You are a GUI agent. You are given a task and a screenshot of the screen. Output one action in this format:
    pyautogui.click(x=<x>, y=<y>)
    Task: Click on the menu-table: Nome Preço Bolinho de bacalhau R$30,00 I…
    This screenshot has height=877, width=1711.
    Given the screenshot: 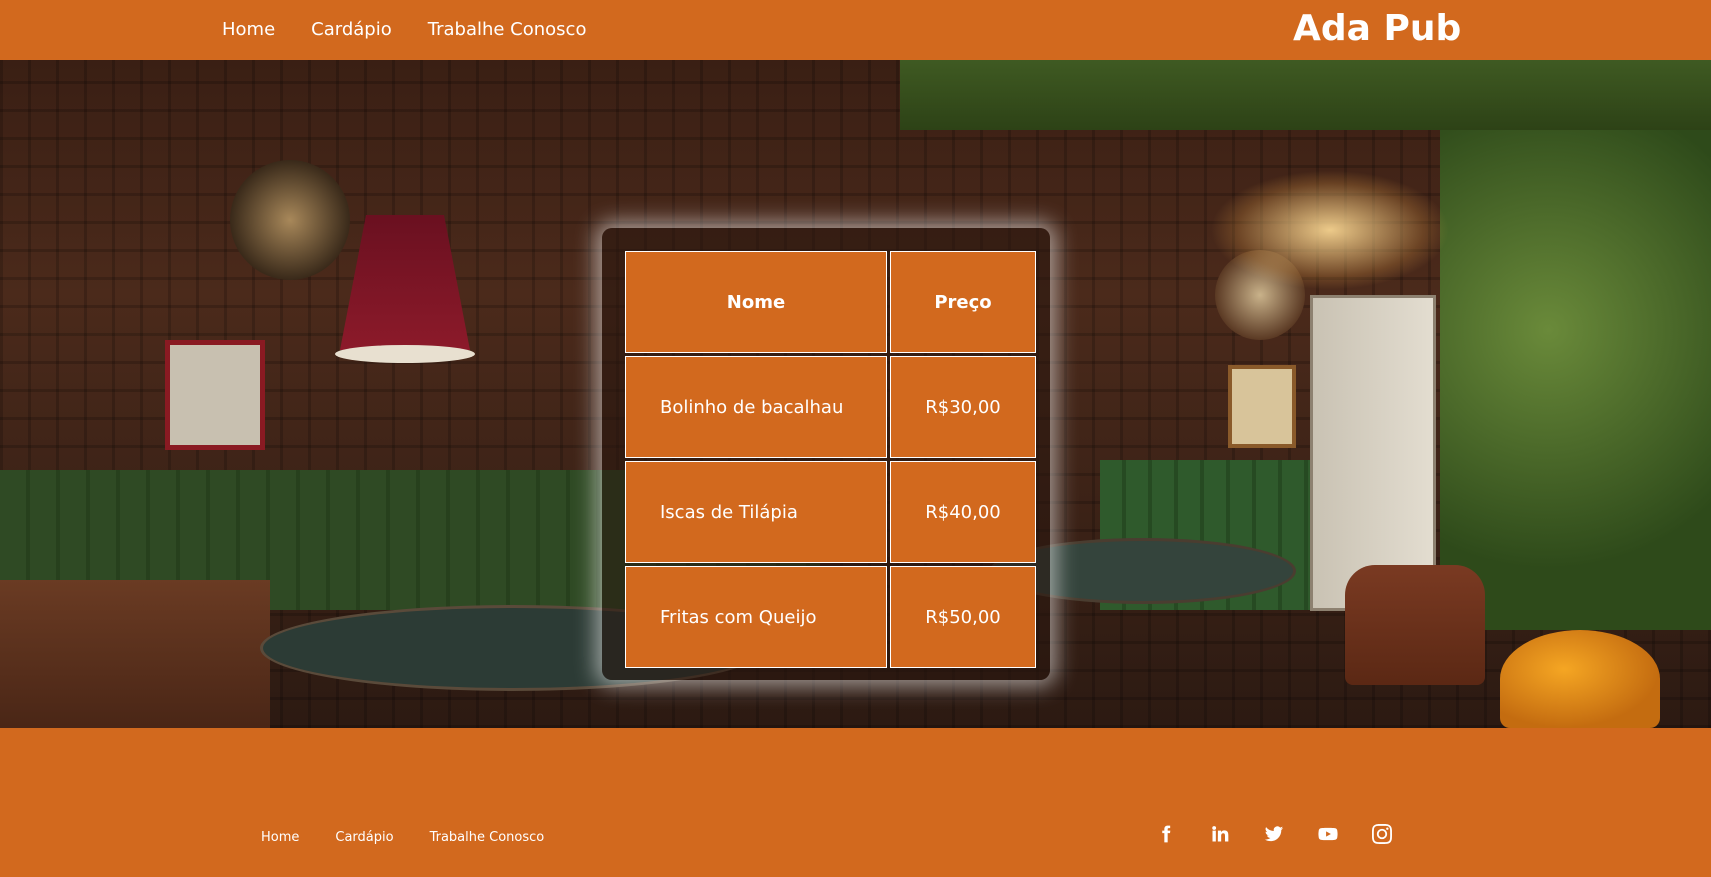 What is the action you would take?
    pyautogui.click(x=830, y=459)
    